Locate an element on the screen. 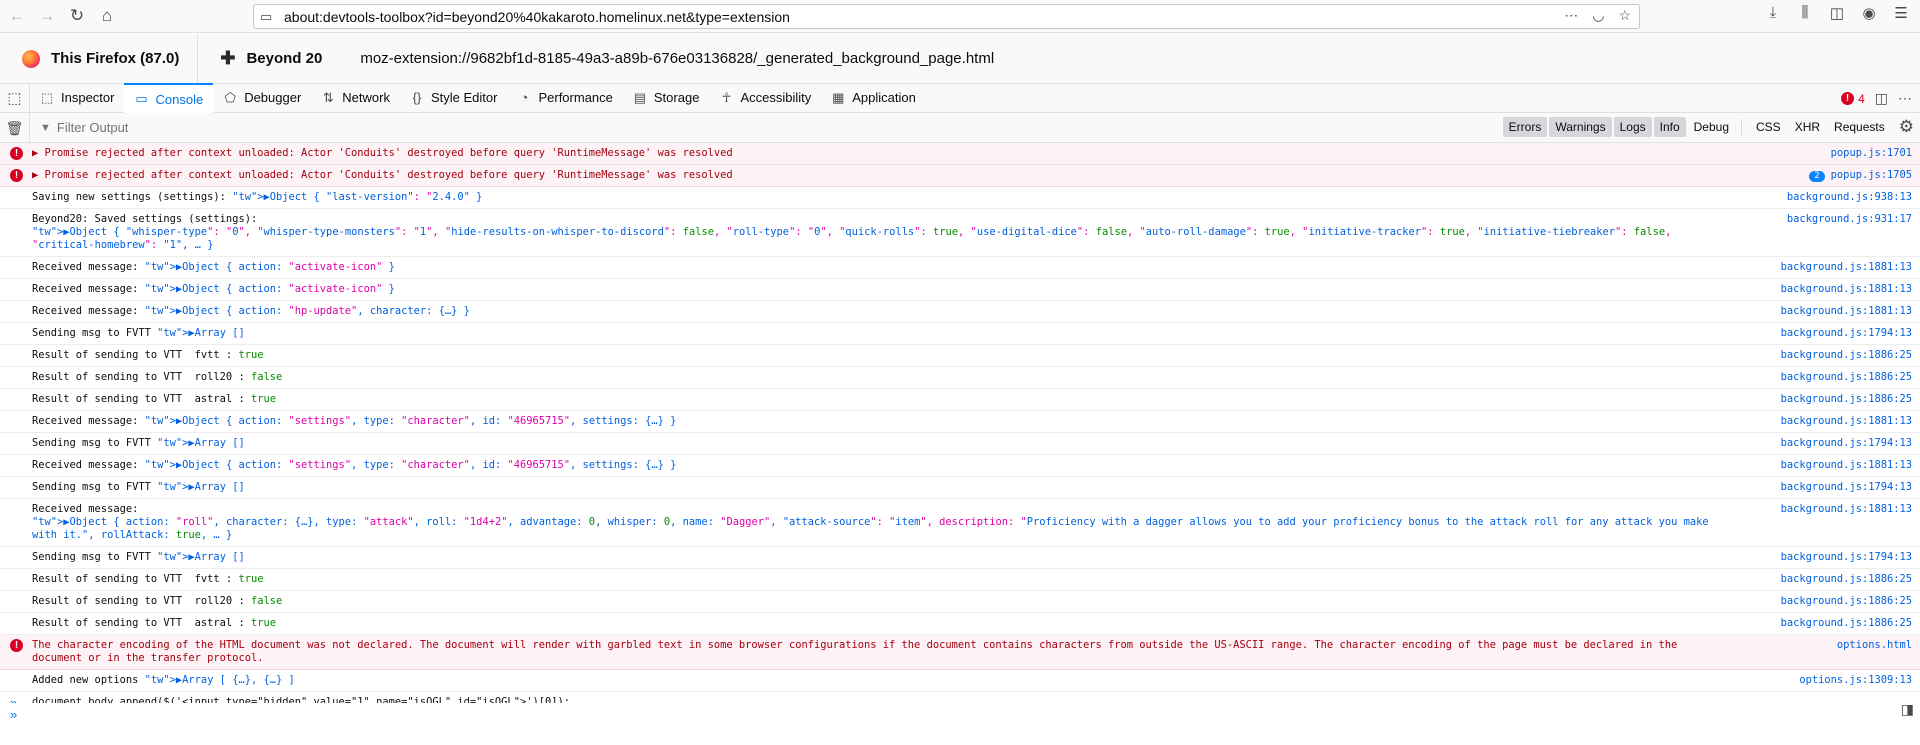 The image size is (1920, 745). tab-storage: ▤ Storage is located at coordinates (666, 97).